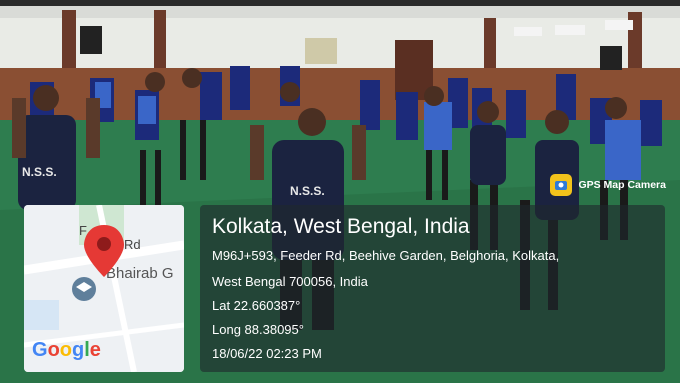  What do you see at coordinates (341, 226) in the screenshot?
I see `location-title: Kolkata, West Bengal, India` at bounding box center [341, 226].